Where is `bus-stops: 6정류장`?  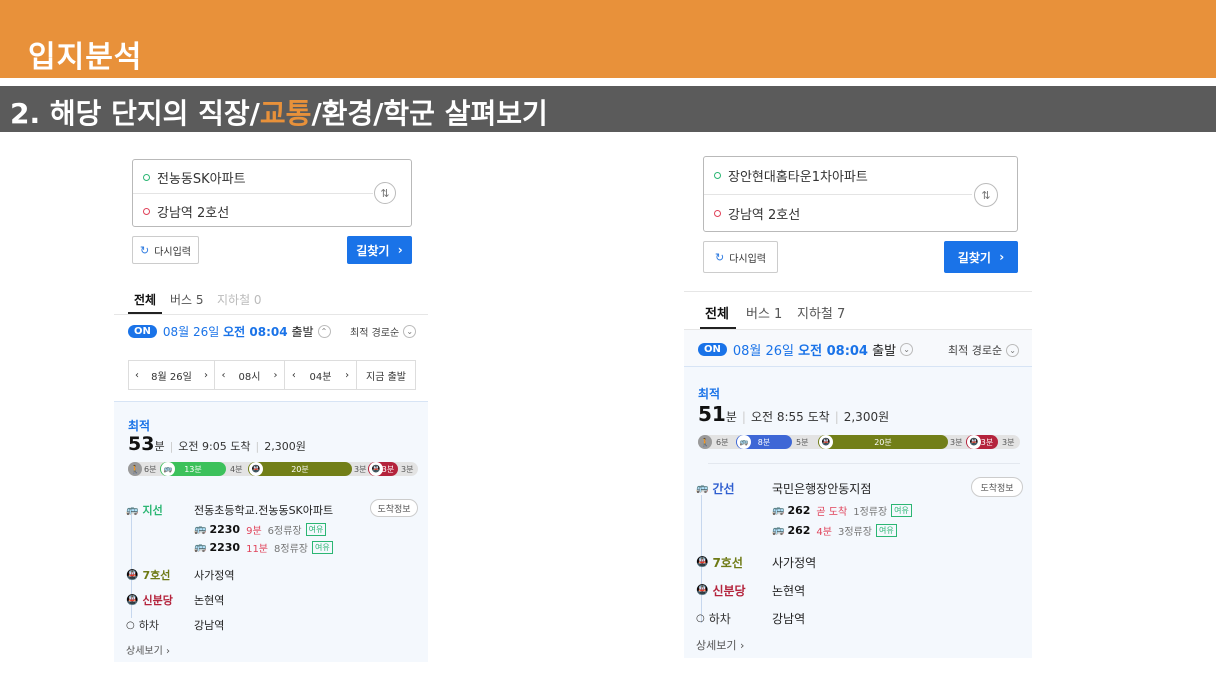
bus-stops: 6정류장 is located at coordinates (284, 531).